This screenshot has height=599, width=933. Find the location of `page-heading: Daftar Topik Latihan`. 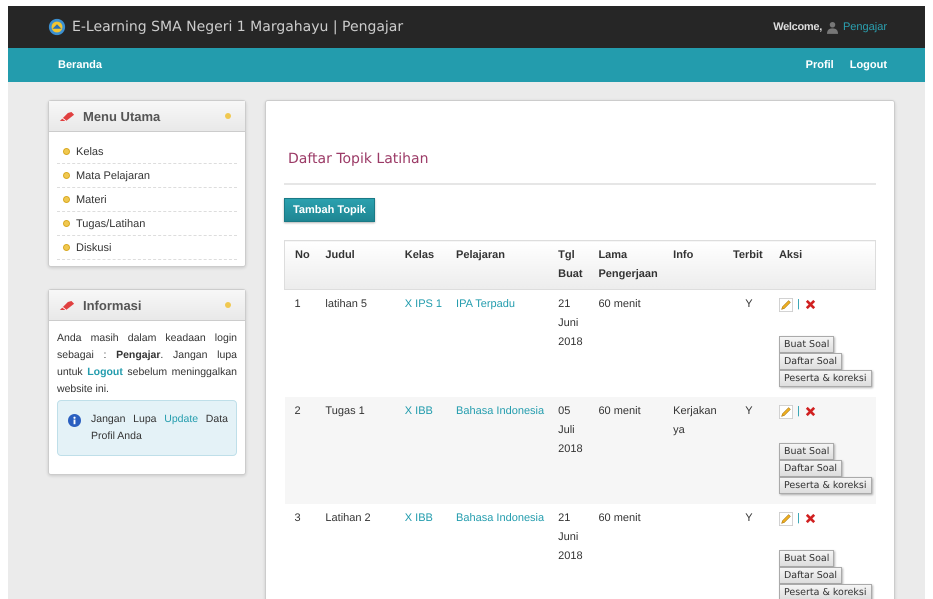

page-heading: Daftar Topik Latihan is located at coordinates (359, 159).